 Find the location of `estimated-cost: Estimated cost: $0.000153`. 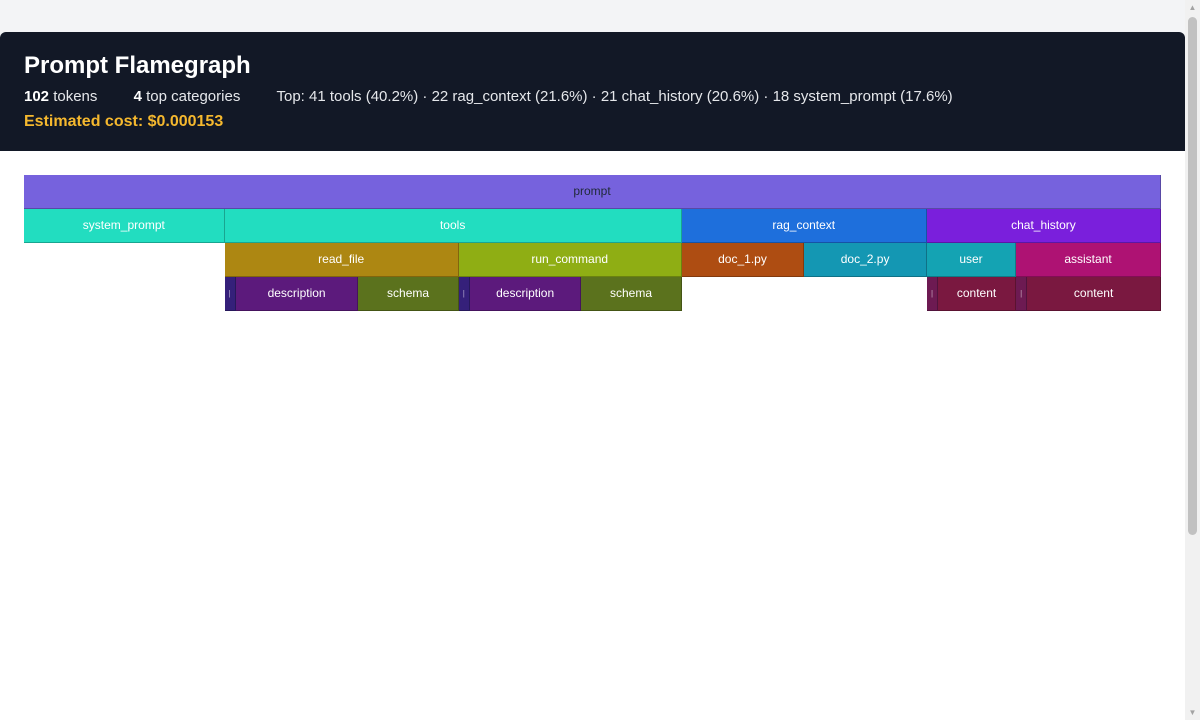

estimated-cost: Estimated cost: $0.000153 is located at coordinates (124, 121).